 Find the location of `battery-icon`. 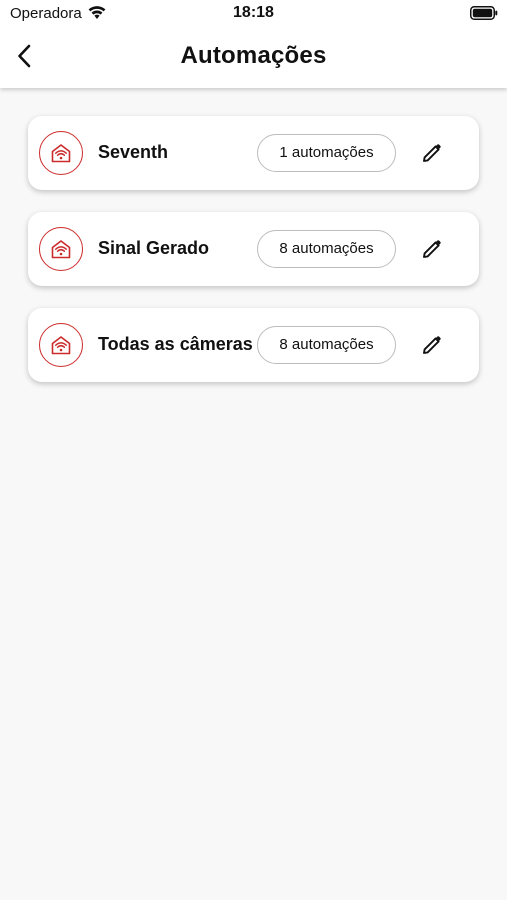

battery-icon is located at coordinates (484, 13).